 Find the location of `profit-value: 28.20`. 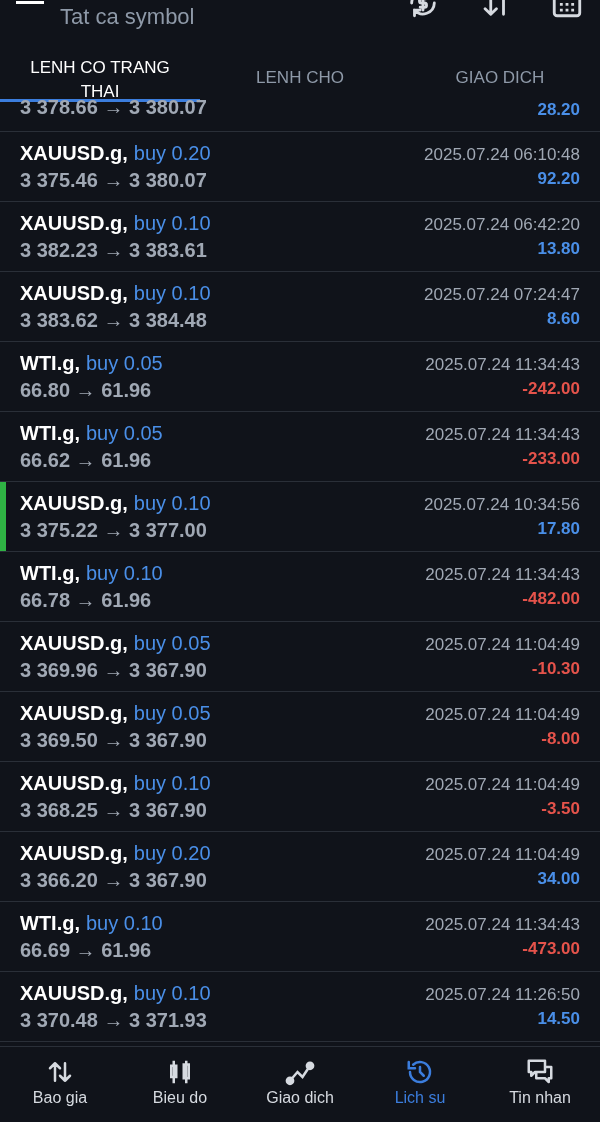

profit-value: 28.20 is located at coordinates (558, 110).